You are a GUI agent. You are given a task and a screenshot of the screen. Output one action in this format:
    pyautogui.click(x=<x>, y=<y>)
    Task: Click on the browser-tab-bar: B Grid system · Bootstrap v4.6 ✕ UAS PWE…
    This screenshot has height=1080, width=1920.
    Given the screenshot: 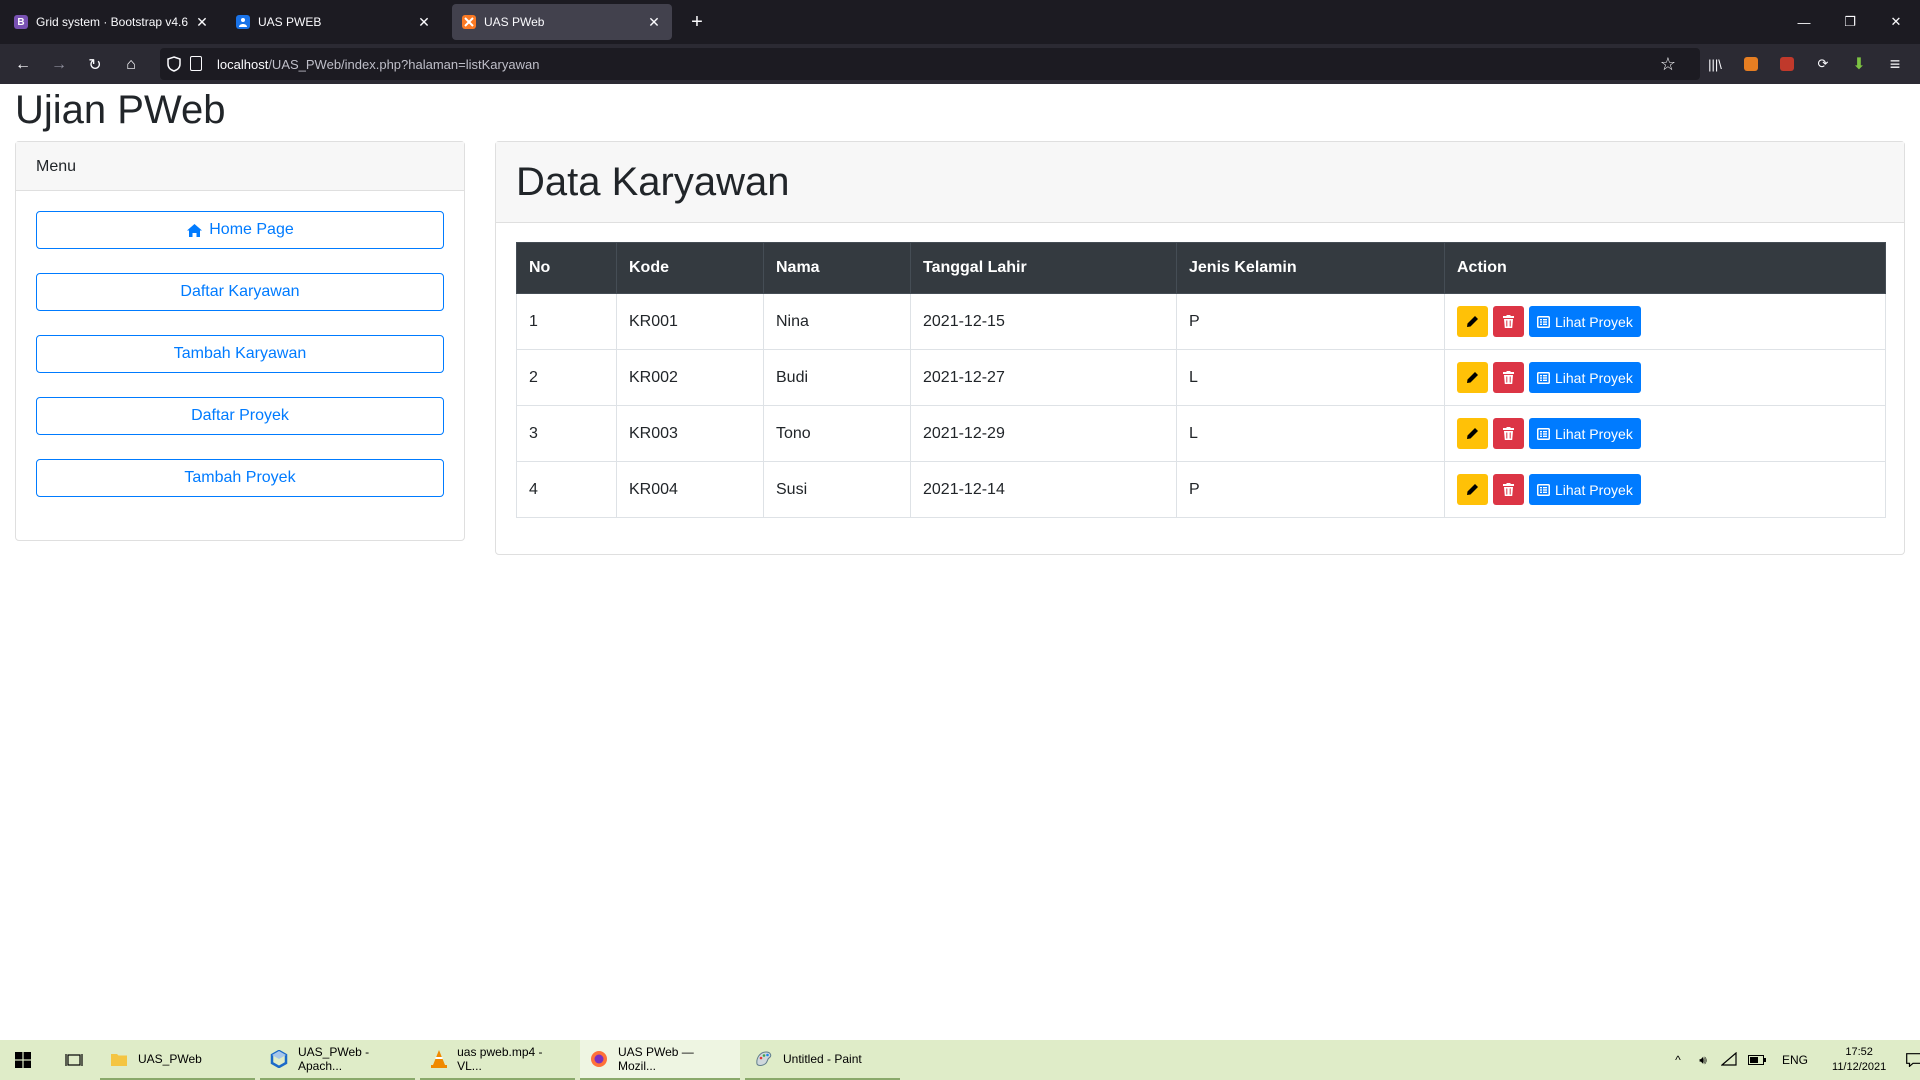 What is the action you would take?
    pyautogui.click(x=960, y=22)
    